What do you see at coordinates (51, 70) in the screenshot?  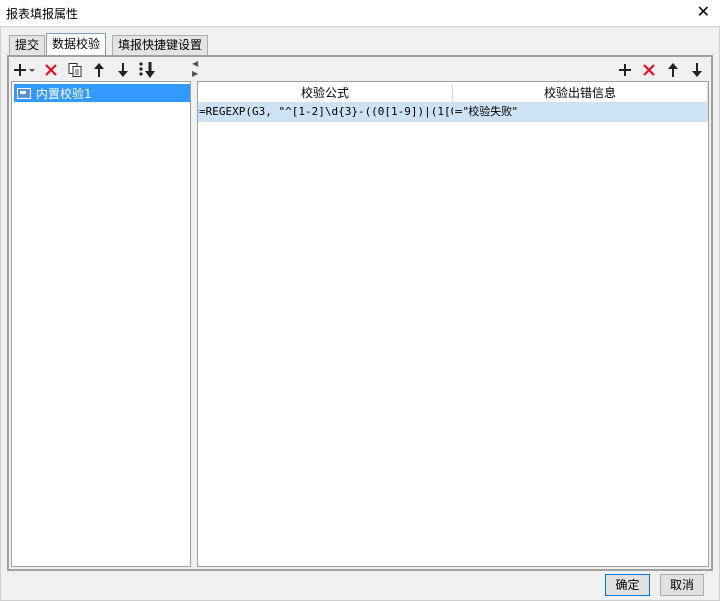 I see `delete-icon` at bounding box center [51, 70].